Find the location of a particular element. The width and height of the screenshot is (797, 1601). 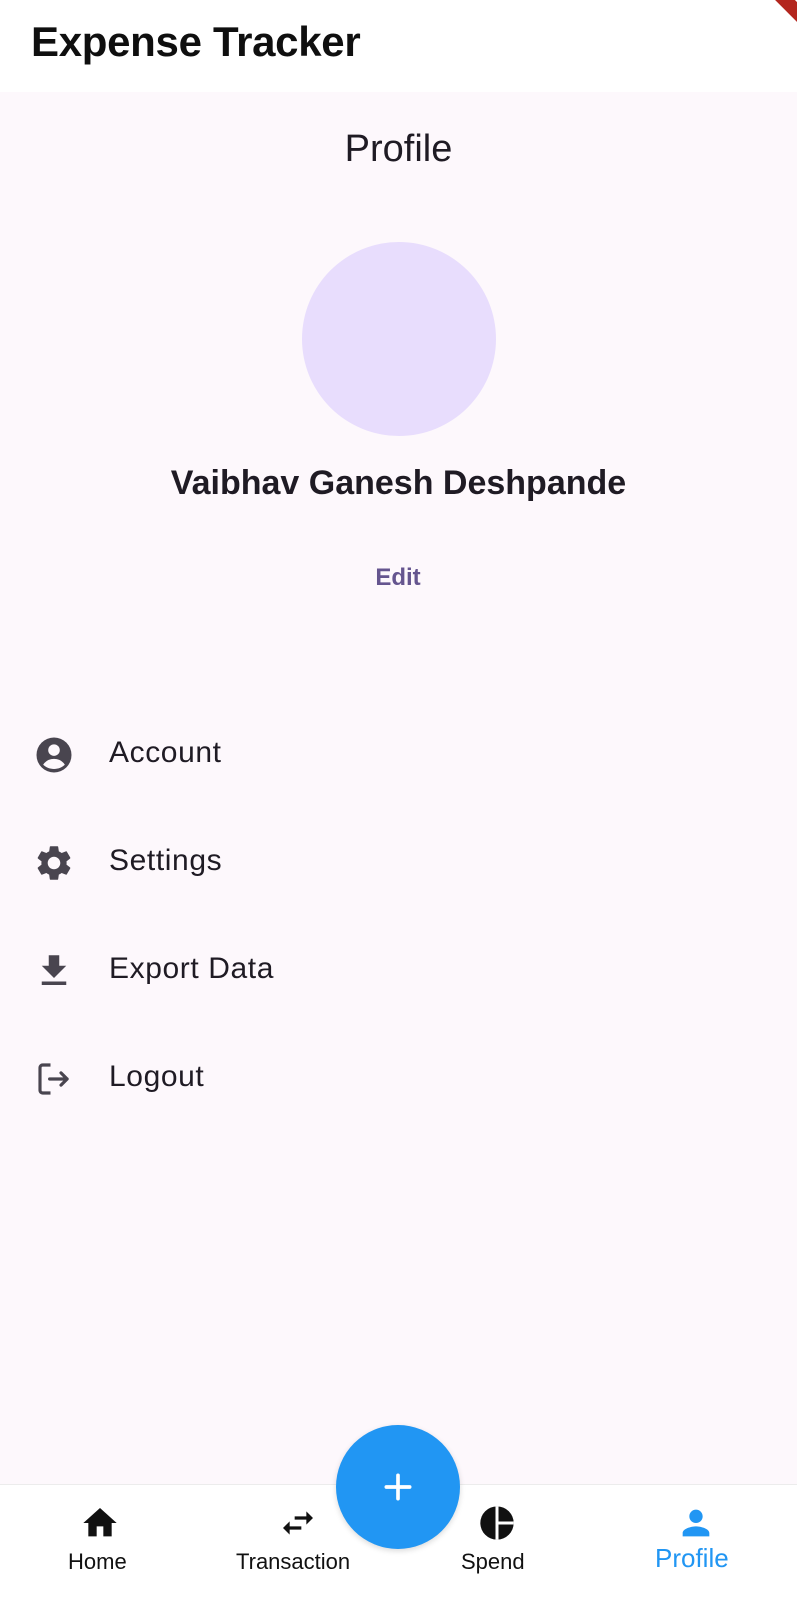

app-title: Expense Tracker is located at coordinates (196, 41).